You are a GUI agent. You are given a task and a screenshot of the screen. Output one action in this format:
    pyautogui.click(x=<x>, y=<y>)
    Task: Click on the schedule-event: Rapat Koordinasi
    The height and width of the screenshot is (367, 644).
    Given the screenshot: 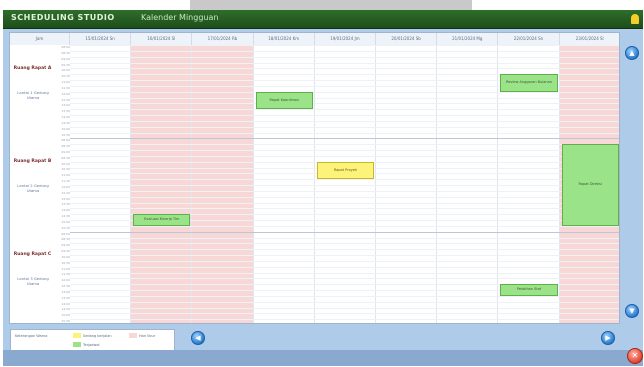 What is the action you would take?
    pyautogui.click(x=284, y=100)
    